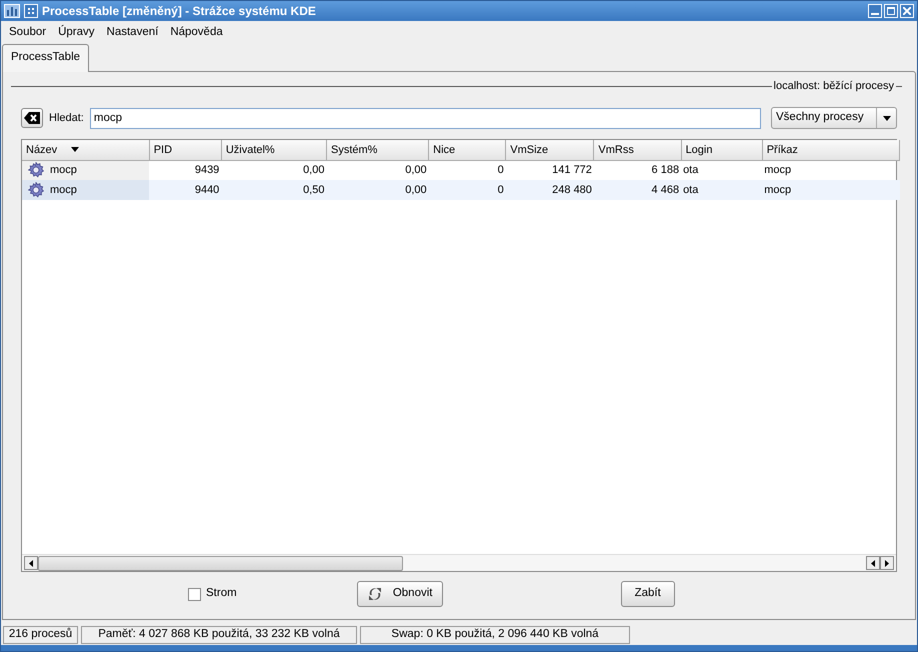 The width and height of the screenshot is (918, 652). What do you see at coordinates (40, 635) in the screenshot?
I see `status-field: 216 procesů` at bounding box center [40, 635].